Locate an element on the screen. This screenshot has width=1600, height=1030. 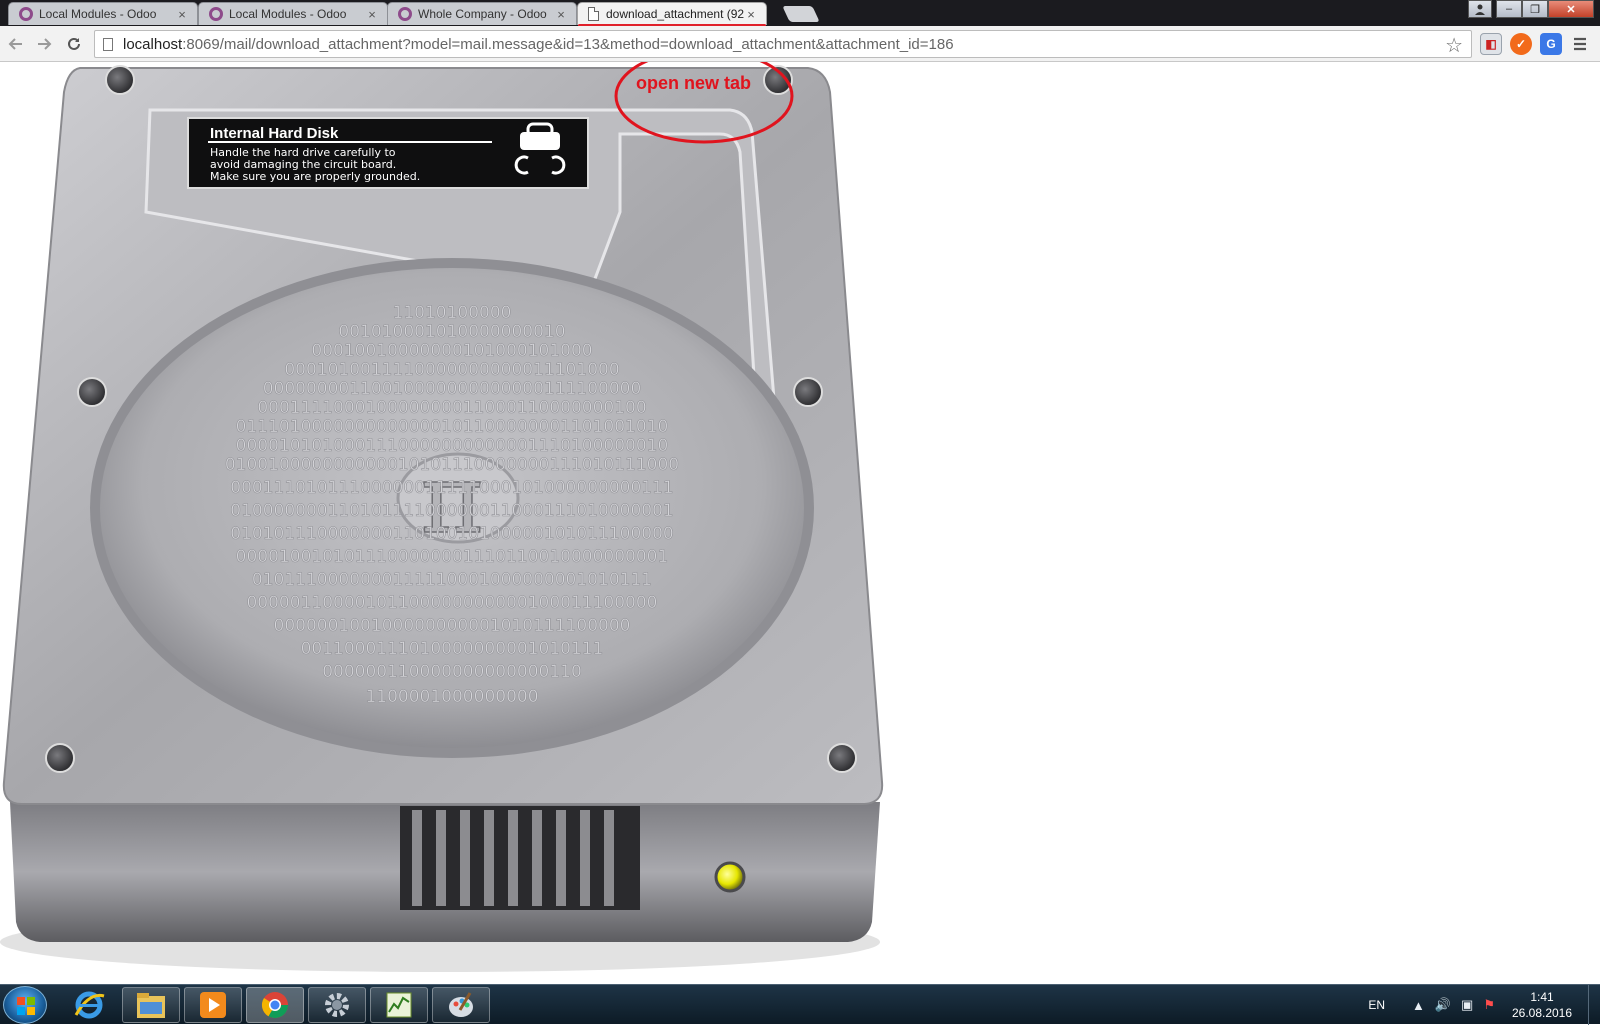
show-desktop-button is located at coordinates (1594, 1005).